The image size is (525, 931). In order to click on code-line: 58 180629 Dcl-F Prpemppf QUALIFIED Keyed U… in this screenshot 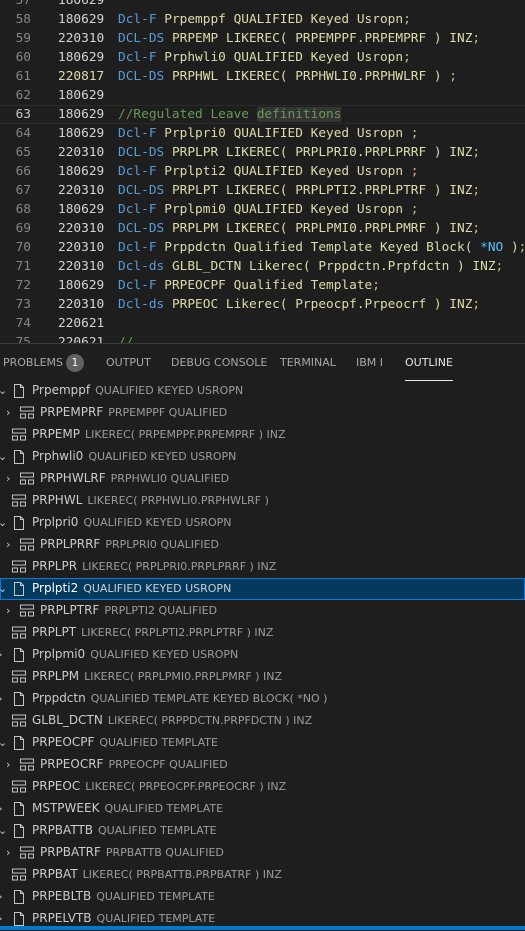, I will do `click(262, 19)`.